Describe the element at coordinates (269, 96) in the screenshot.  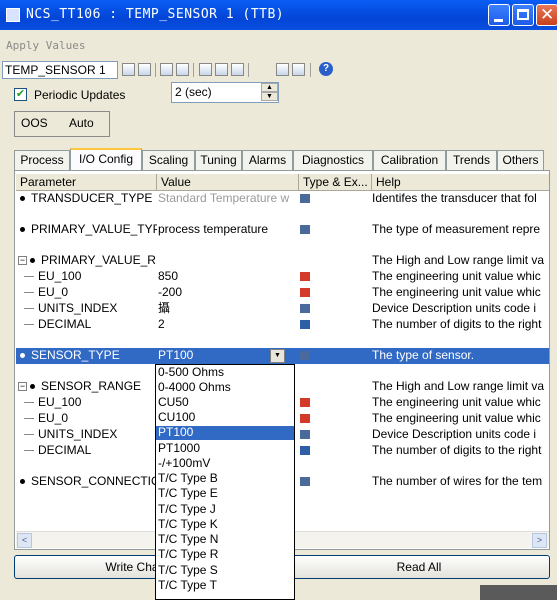
I see `spin-down-button: ▼` at that location.